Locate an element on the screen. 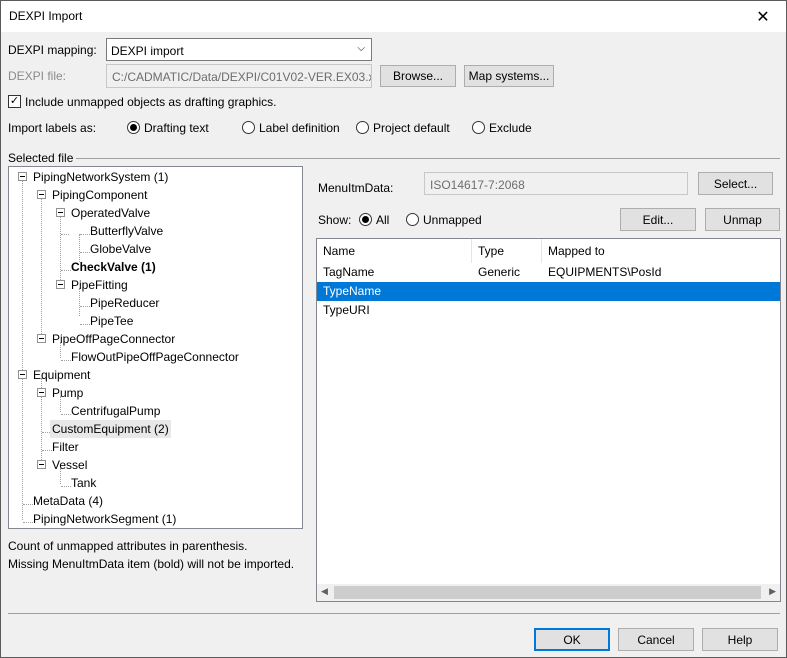  radio-show-unmapped is located at coordinates (412, 219).